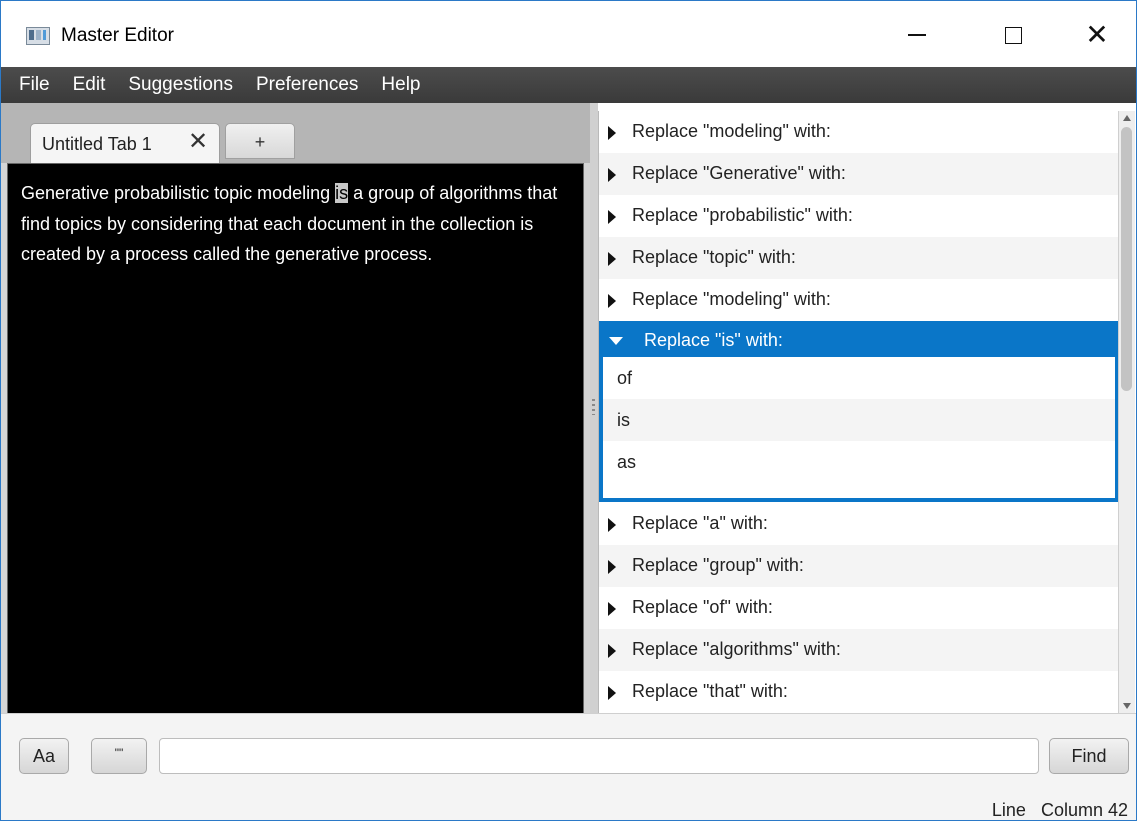  I want to click on scroll-down-icon, so click(1127, 706).